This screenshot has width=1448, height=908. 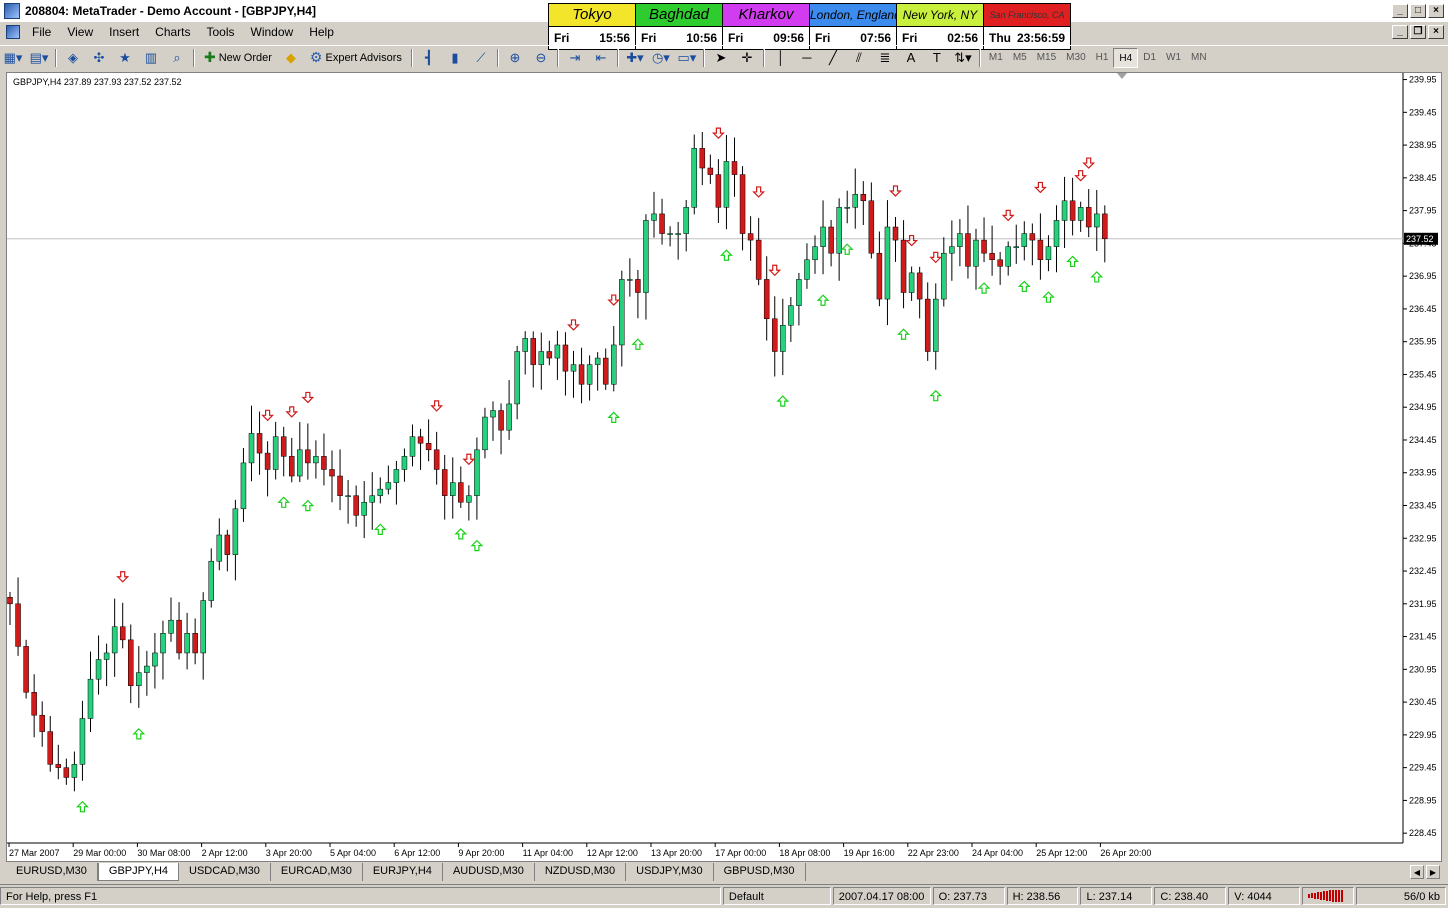 What do you see at coordinates (1199, 58) in the screenshot?
I see `timeframe-mn: MN` at bounding box center [1199, 58].